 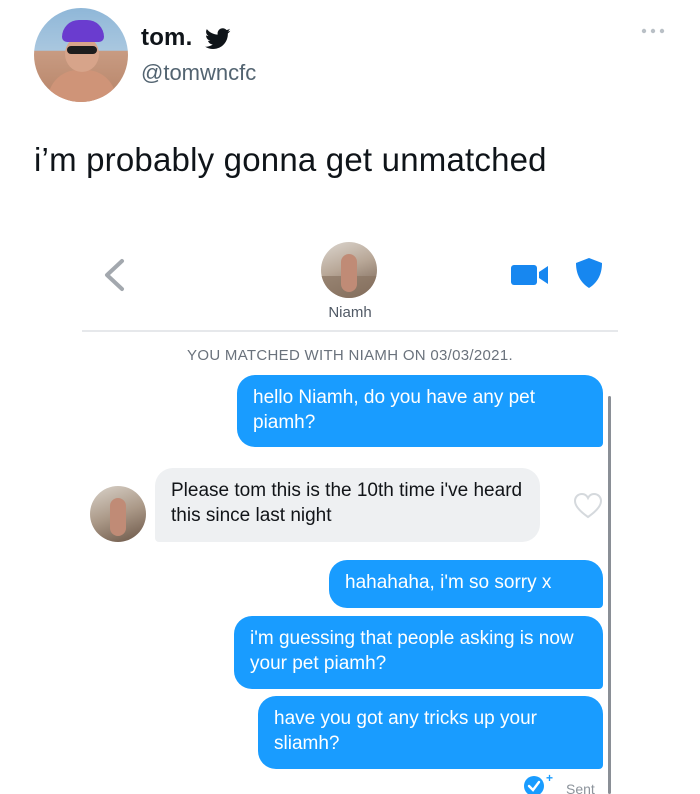 What do you see at coordinates (350, 312) in the screenshot?
I see `match-name: Niamh` at bounding box center [350, 312].